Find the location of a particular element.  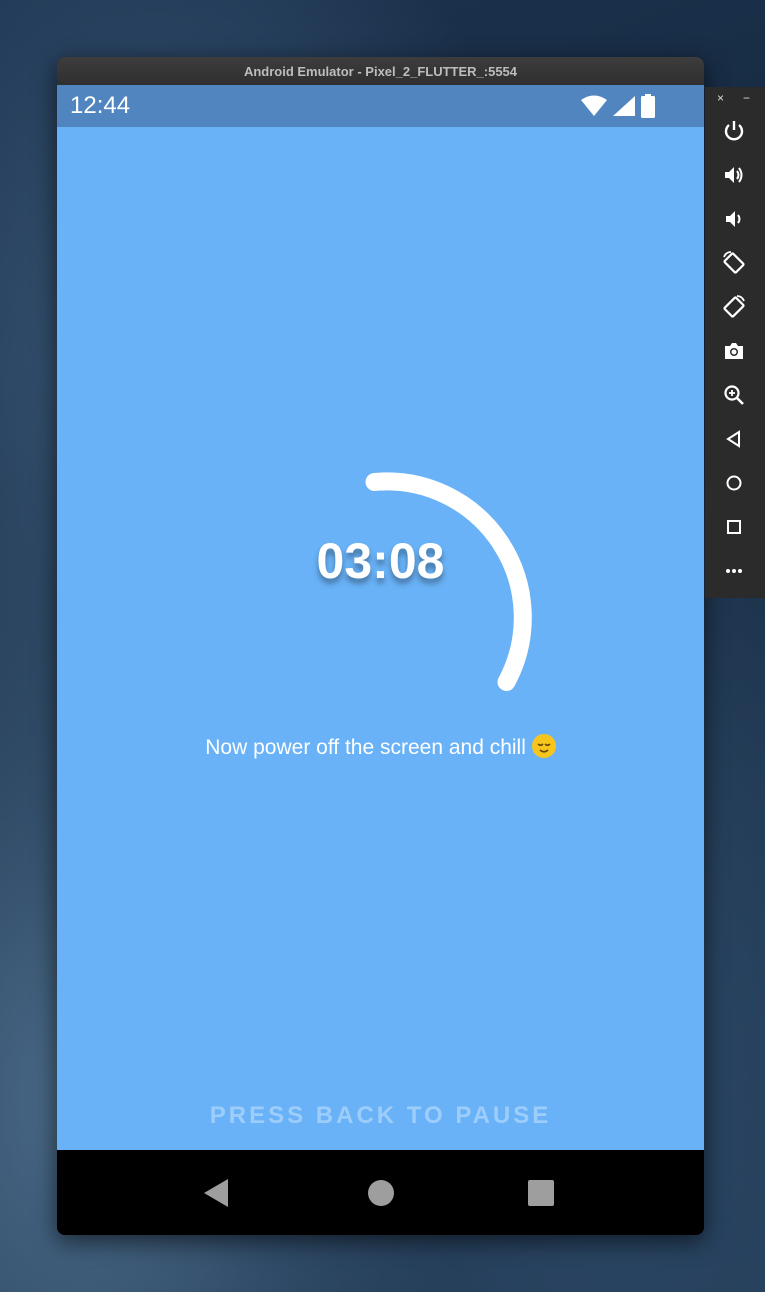

emulator-toolbar: × − is located at coordinates (735, 342).